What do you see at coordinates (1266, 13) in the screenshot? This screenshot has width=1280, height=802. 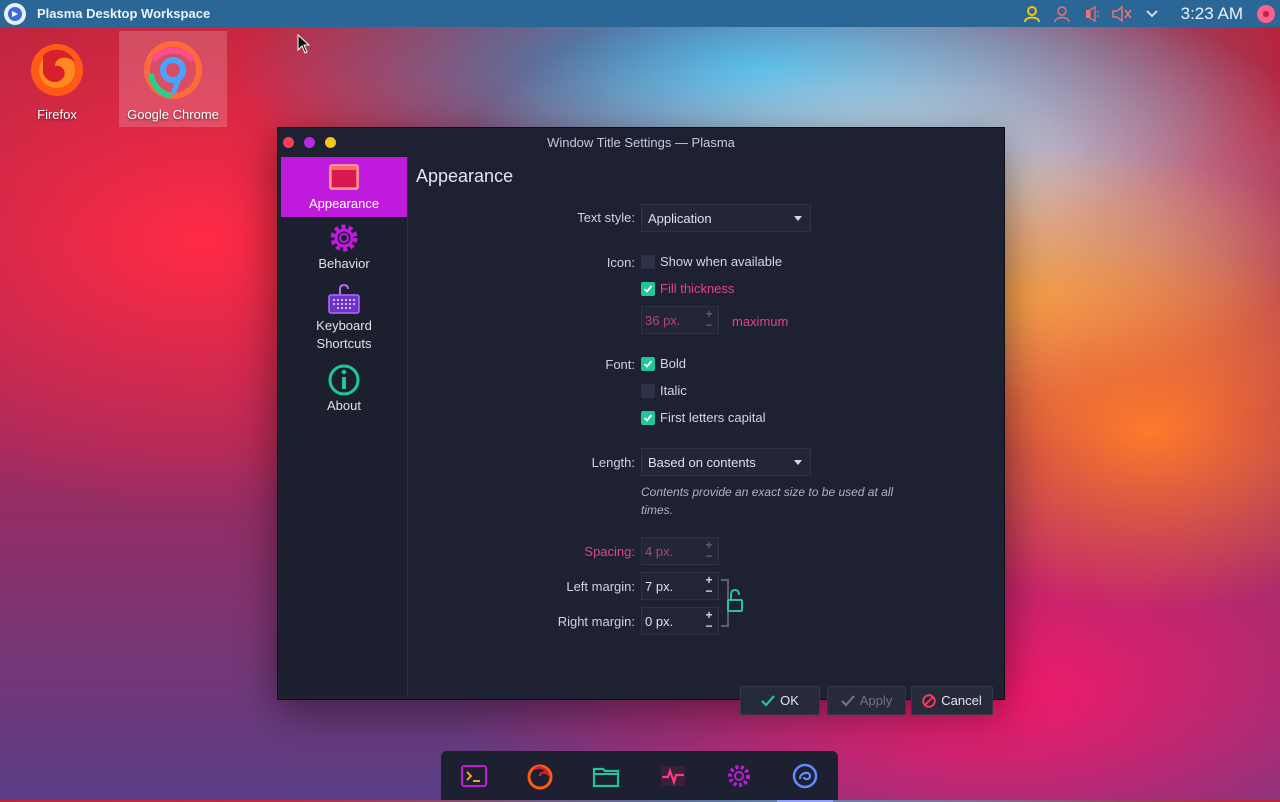 I see `show-desktop-icon` at bounding box center [1266, 13].